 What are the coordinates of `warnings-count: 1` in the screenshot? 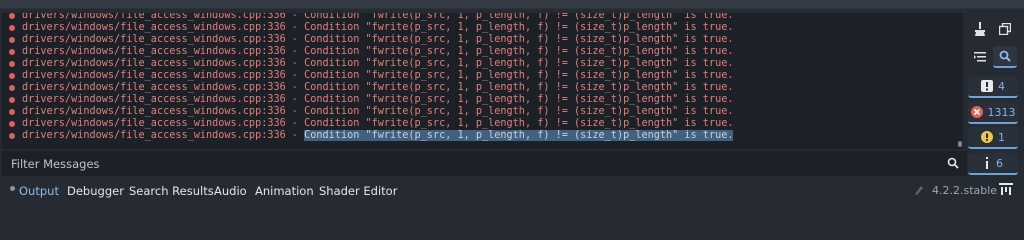 It's located at (1001, 137).